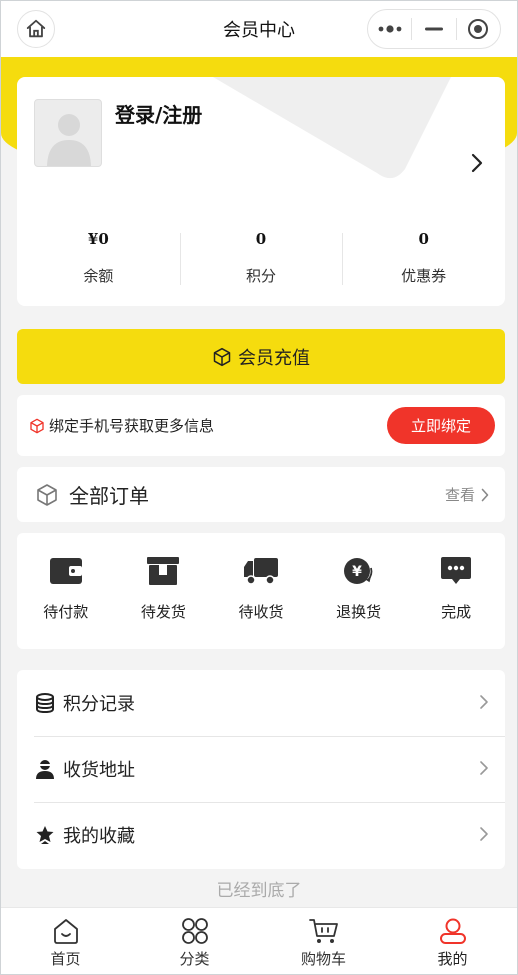  What do you see at coordinates (194, 931) in the screenshot?
I see `grid-circles-icon` at bounding box center [194, 931].